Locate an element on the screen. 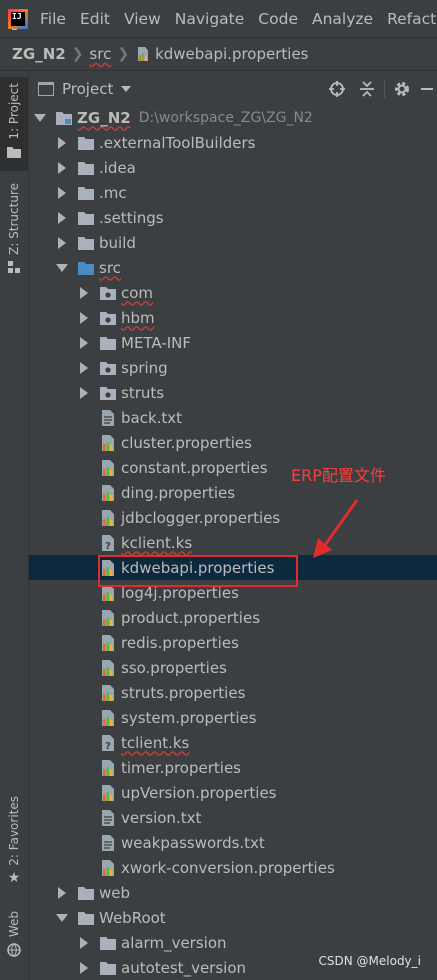 This screenshot has height=980, width=437. tree-row: ? kclient.ks is located at coordinates (233, 542).